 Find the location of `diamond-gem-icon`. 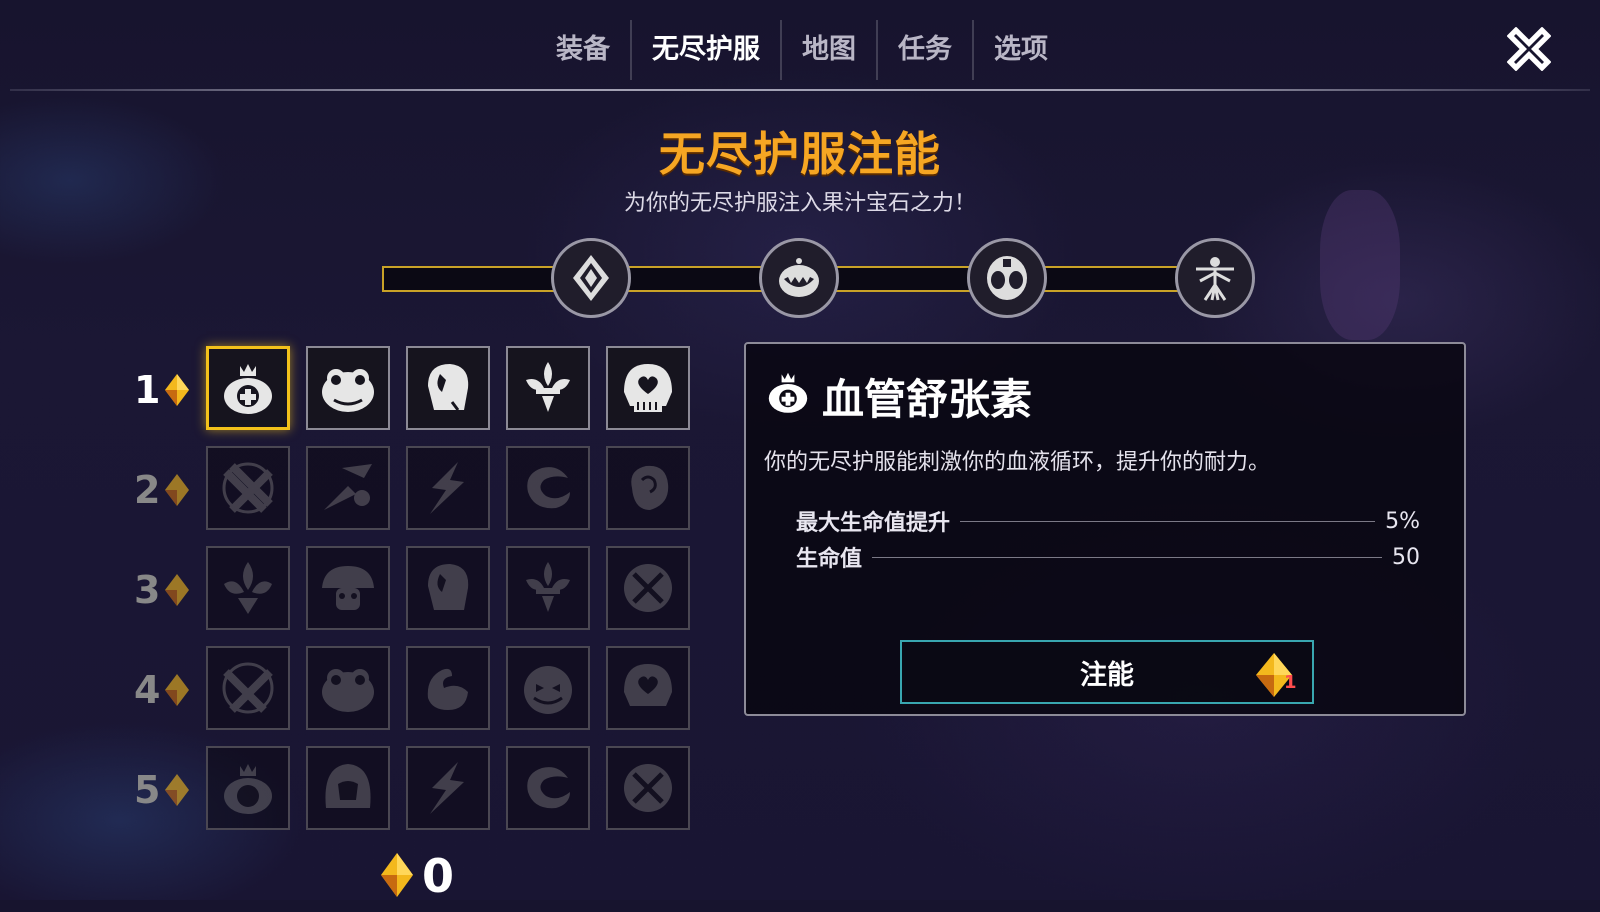

diamond-gem-icon is located at coordinates (591, 278).